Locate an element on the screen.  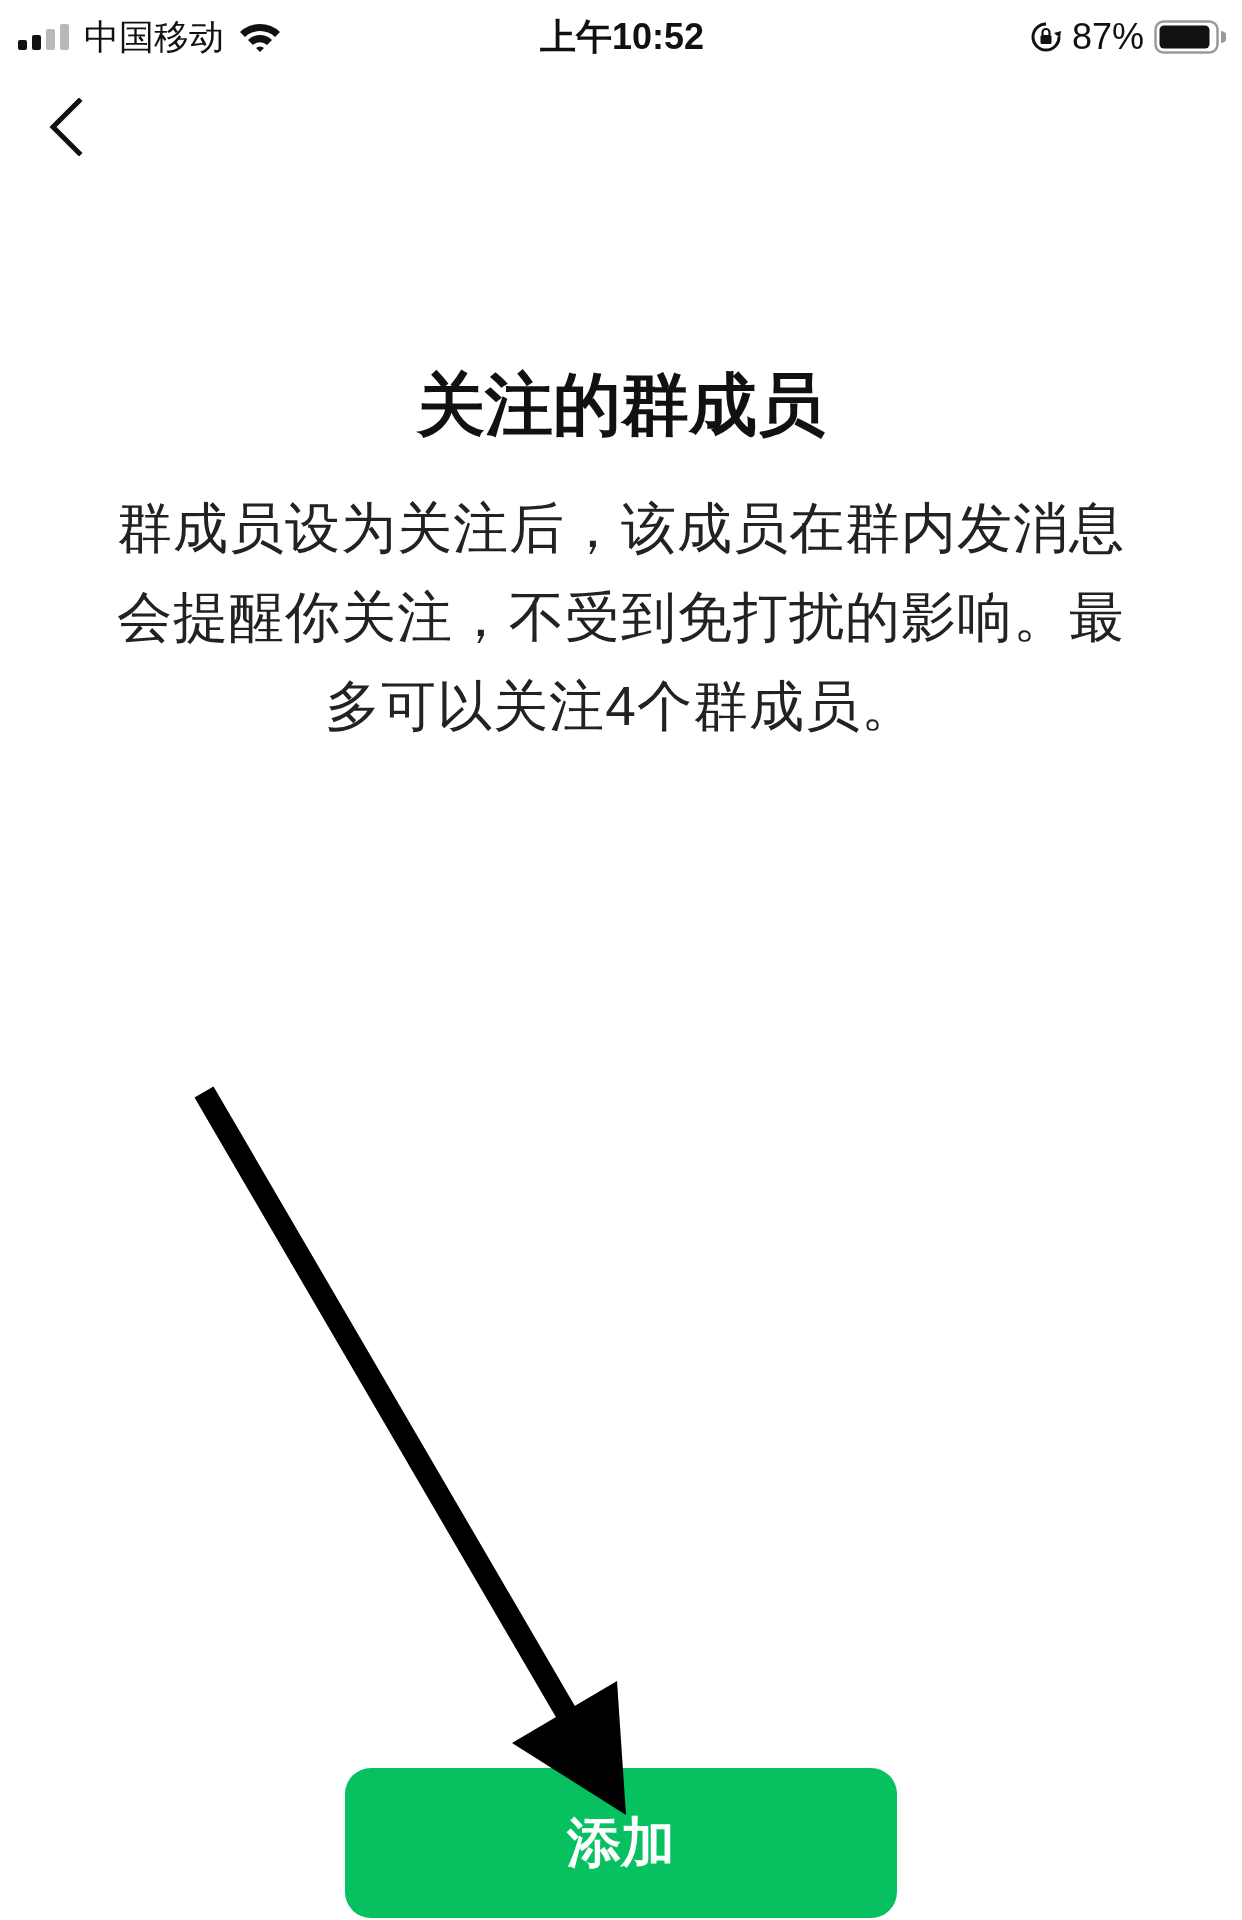
signal-icon is located at coordinates (44, 37).